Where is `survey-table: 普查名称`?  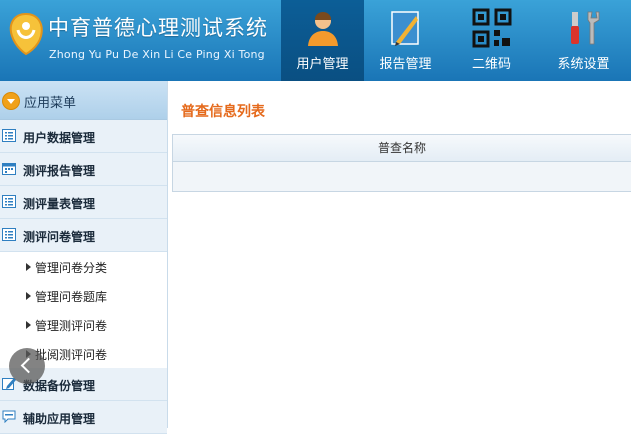
survey-table: 普查名称 is located at coordinates (401, 163).